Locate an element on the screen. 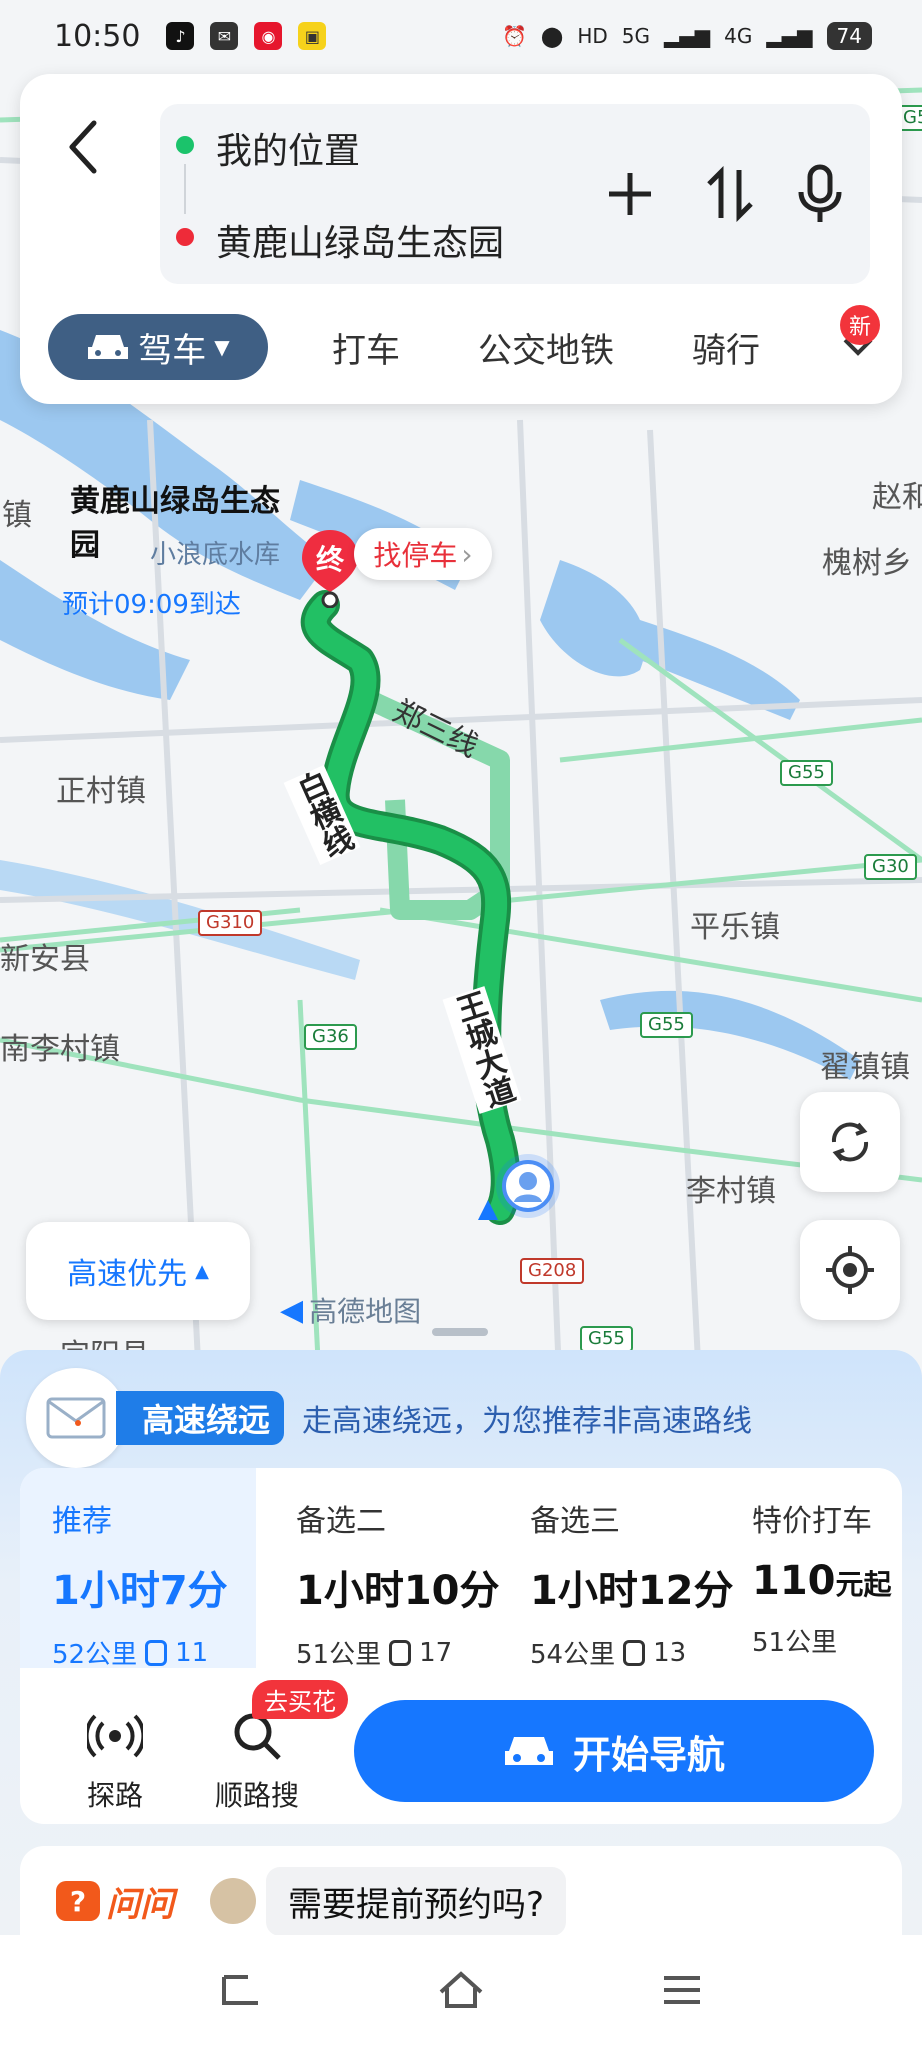  sheet-drag-handle is located at coordinates (460, 1332).